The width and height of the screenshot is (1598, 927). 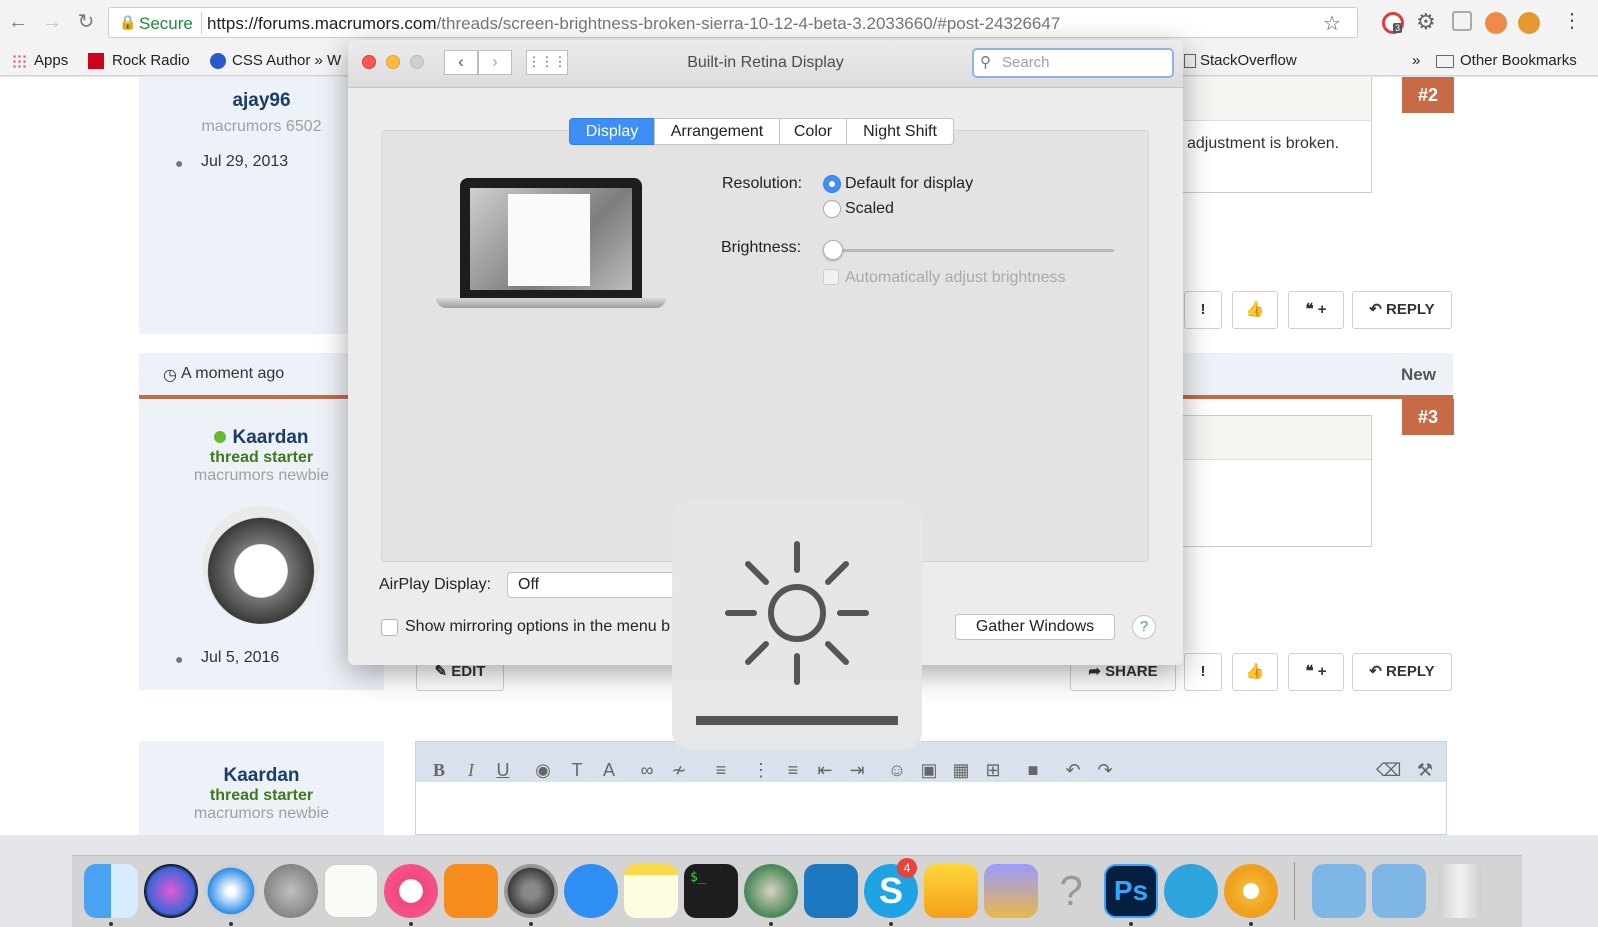 I want to click on username-reply: Kaardan, so click(x=261, y=776).